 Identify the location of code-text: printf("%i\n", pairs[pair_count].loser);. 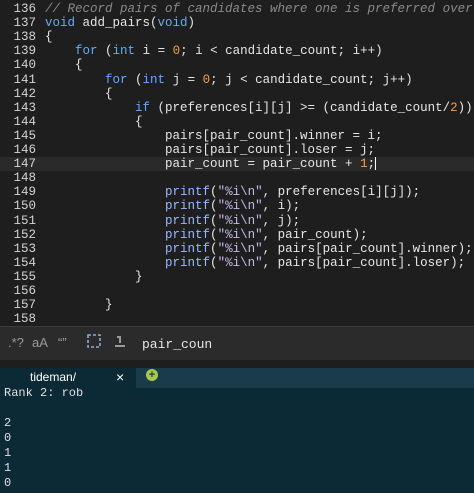
(255, 263).